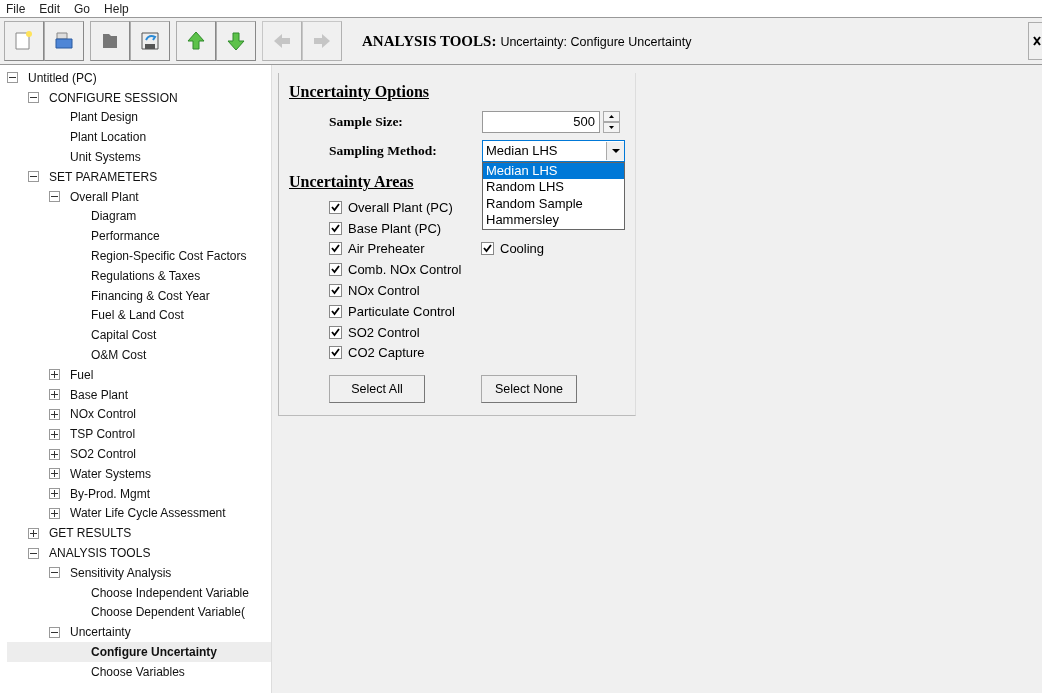  I want to click on tree-item: Fuel & Land Cost, so click(139, 315).